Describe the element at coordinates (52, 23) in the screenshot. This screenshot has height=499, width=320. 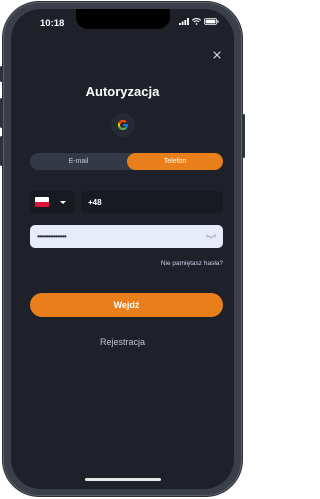
I see `status-time: 10:18` at that location.